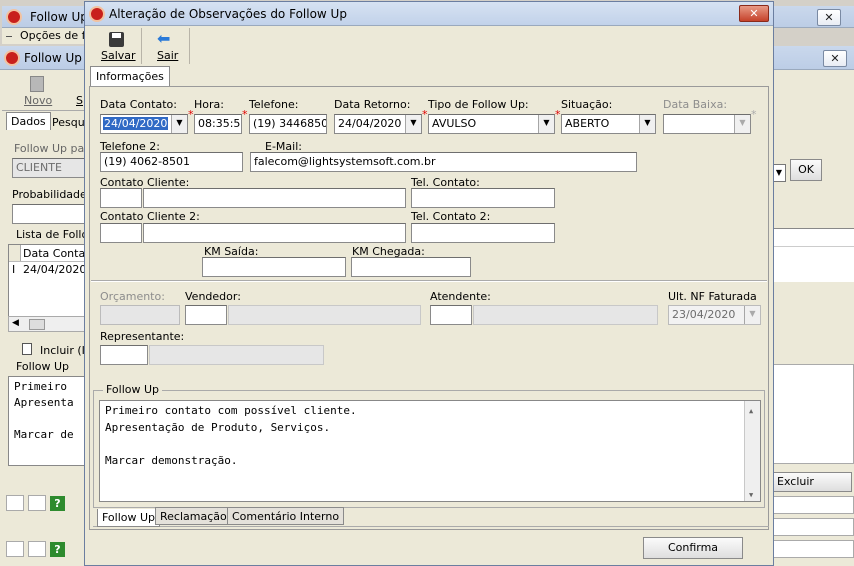 Image resolution: width=854 pixels, height=566 pixels. What do you see at coordinates (752, 315) in the screenshot?
I see `ult-nf-dropdown-icon: ▼` at bounding box center [752, 315].